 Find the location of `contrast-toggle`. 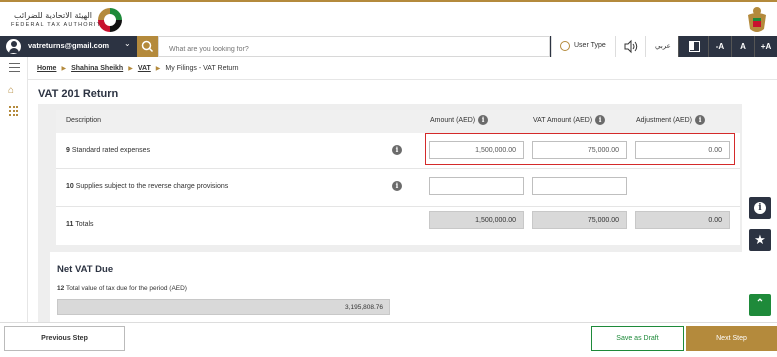

contrast-toggle is located at coordinates (693, 46).